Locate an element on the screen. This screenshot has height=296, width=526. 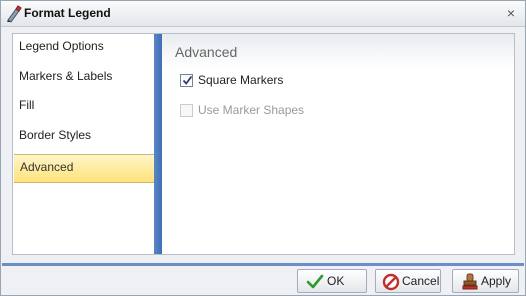
cancel-label: Cancel is located at coordinates (421, 281).